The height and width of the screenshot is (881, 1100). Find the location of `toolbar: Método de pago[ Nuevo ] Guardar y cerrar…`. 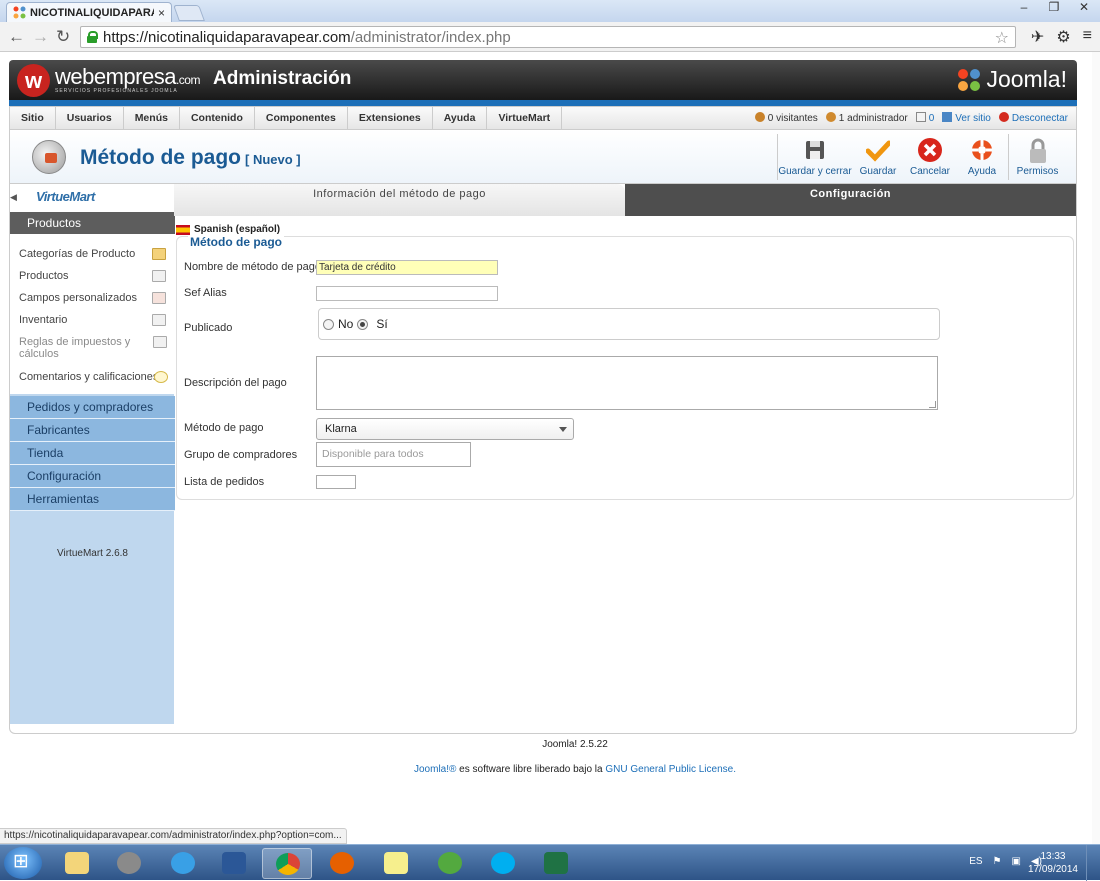

toolbar: Método de pago[ Nuevo ] Guardar y cerrar… is located at coordinates (543, 157).